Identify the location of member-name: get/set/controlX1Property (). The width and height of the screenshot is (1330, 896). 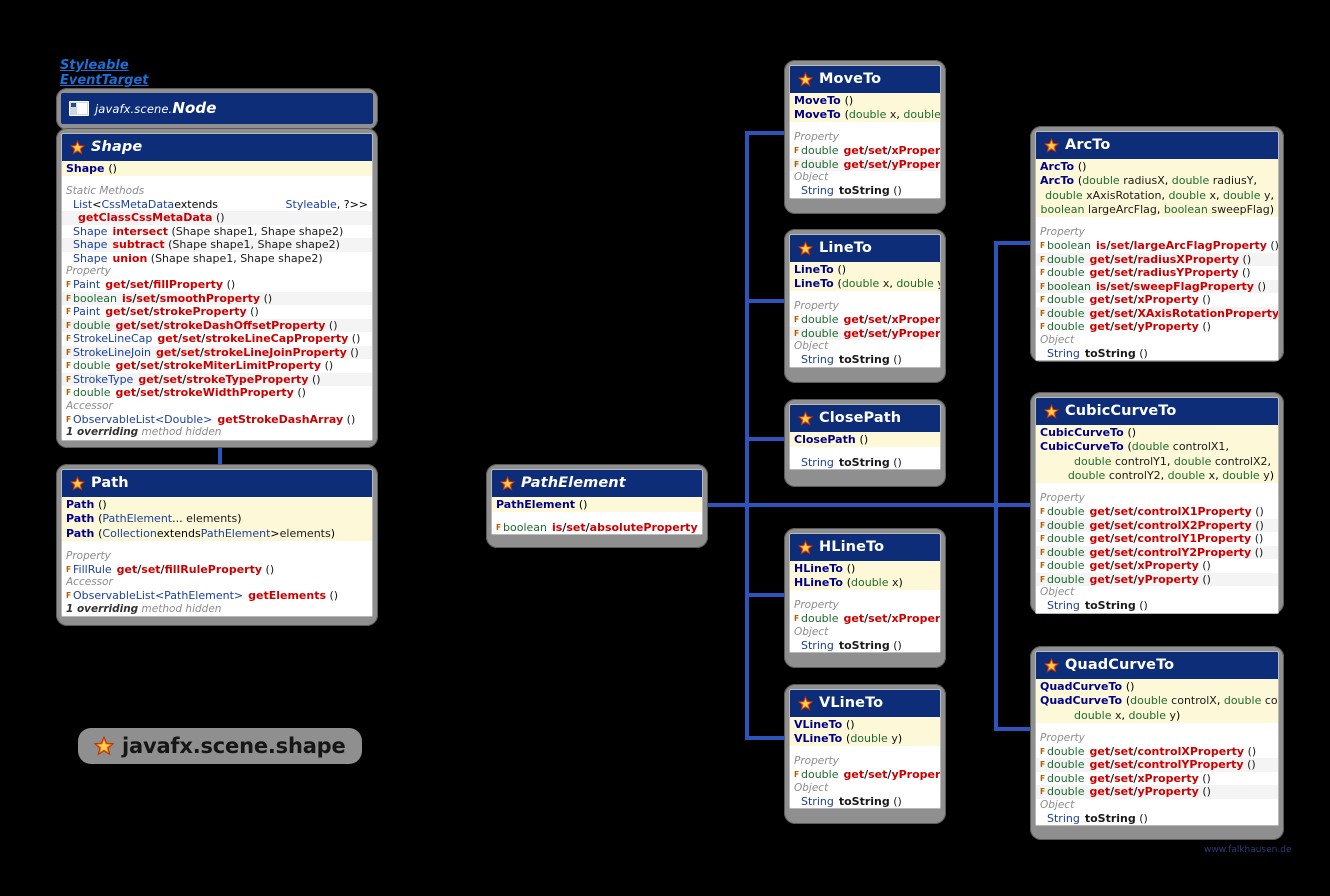
(1176, 511).